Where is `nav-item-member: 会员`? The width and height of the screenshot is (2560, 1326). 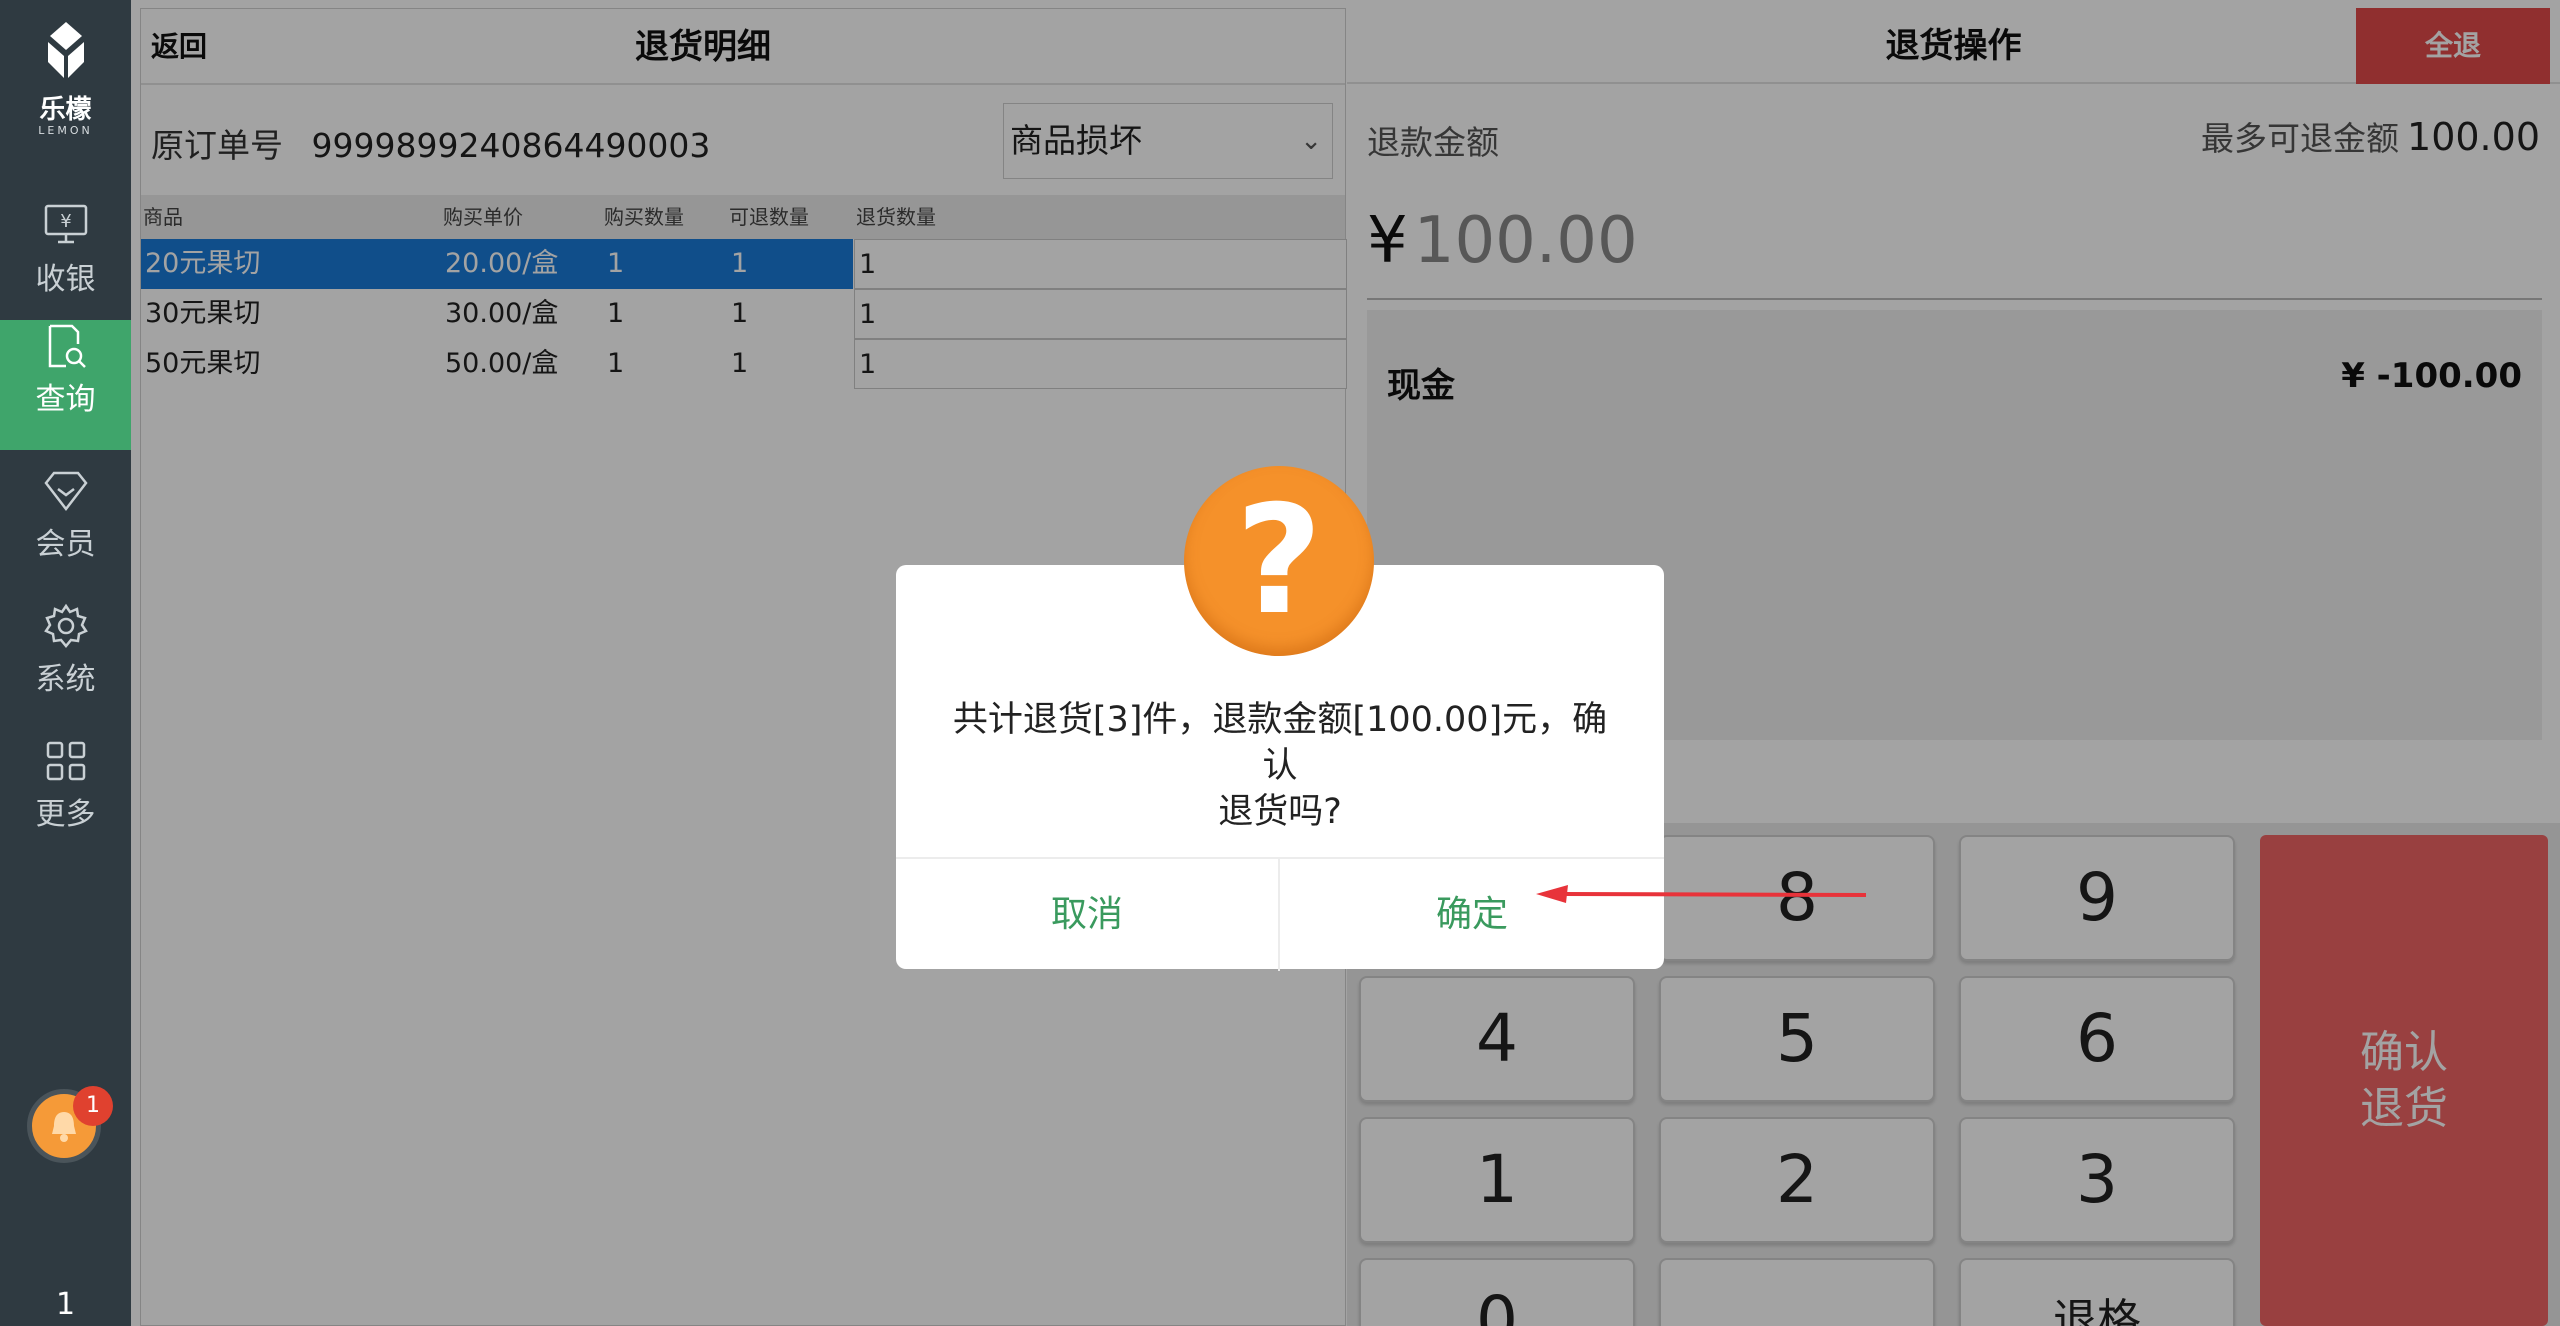 nav-item-member: 会员 is located at coordinates (65, 530).